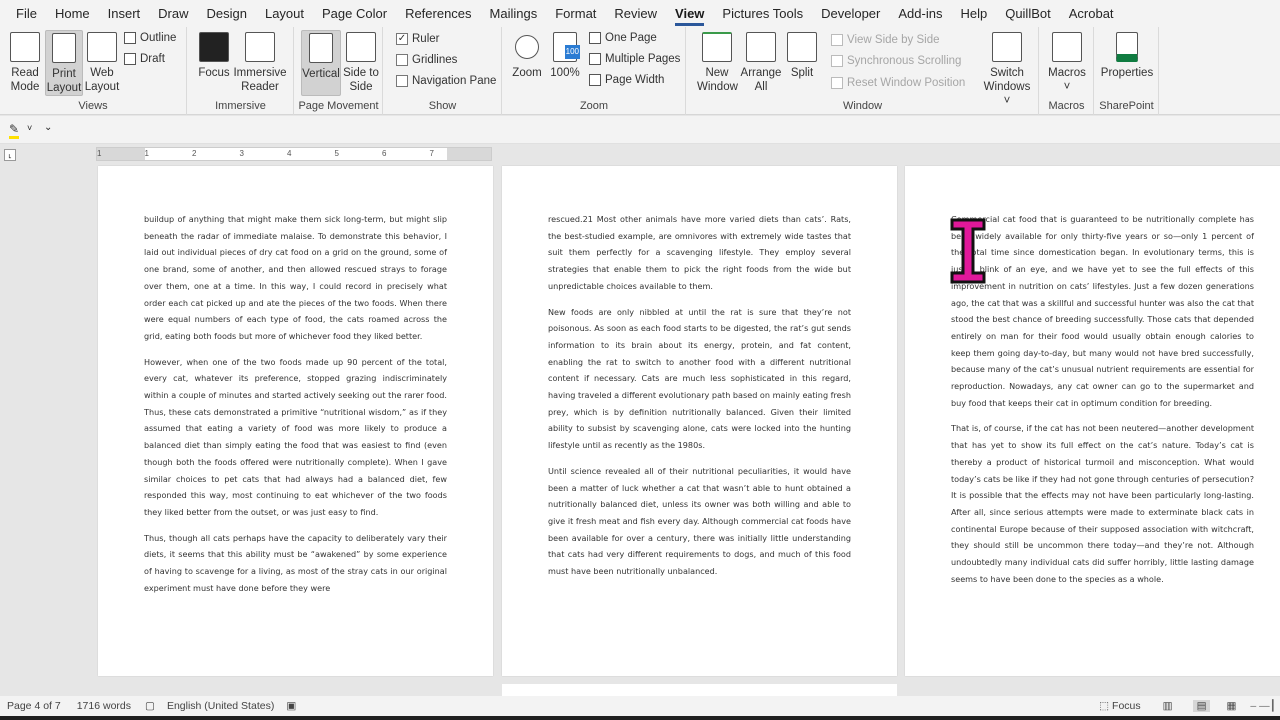 This screenshot has height=720, width=1280. What do you see at coordinates (150, 706) in the screenshot?
I see `proofing-icon: ▢` at bounding box center [150, 706].